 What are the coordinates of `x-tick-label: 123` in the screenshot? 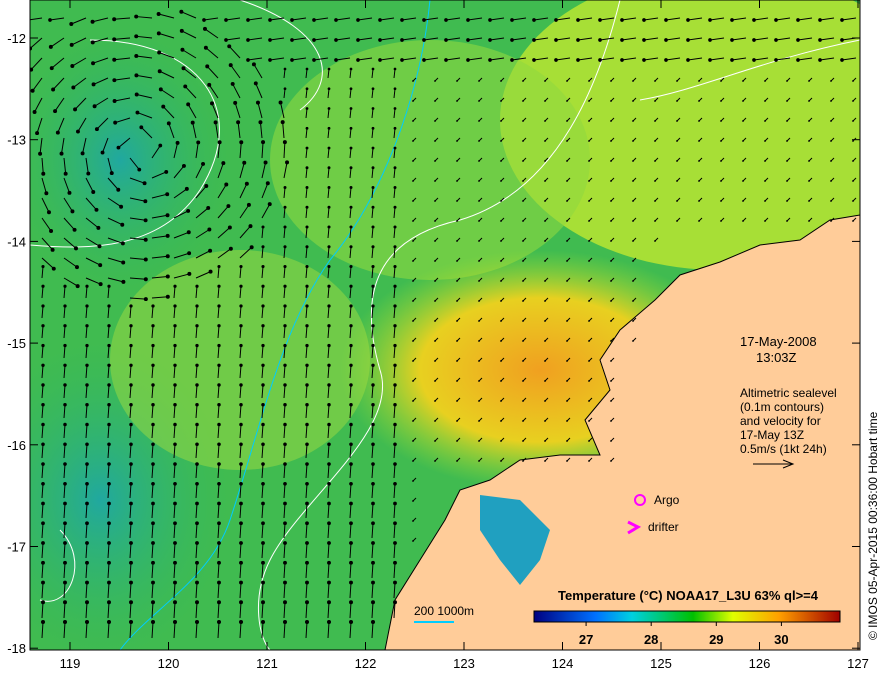 It's located at (464, 663).